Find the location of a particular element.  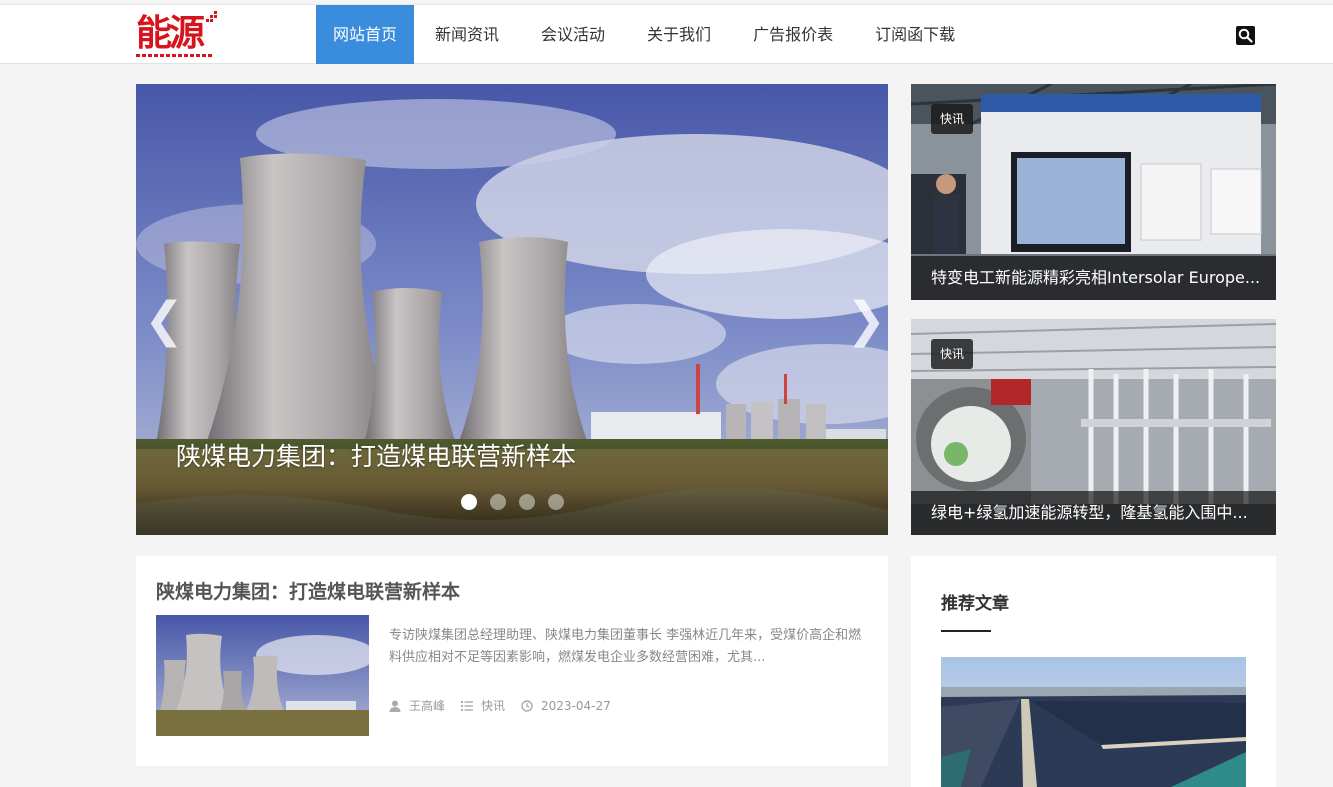

clock-icon is located at coordinates (527, 705).